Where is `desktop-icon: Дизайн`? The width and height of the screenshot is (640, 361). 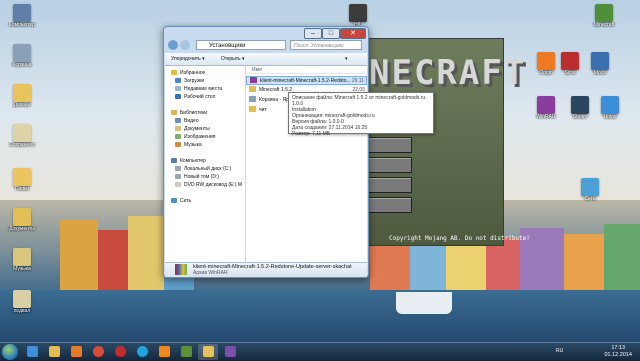
desktop-icon: Дизайн is located at coordinates (22, 96).